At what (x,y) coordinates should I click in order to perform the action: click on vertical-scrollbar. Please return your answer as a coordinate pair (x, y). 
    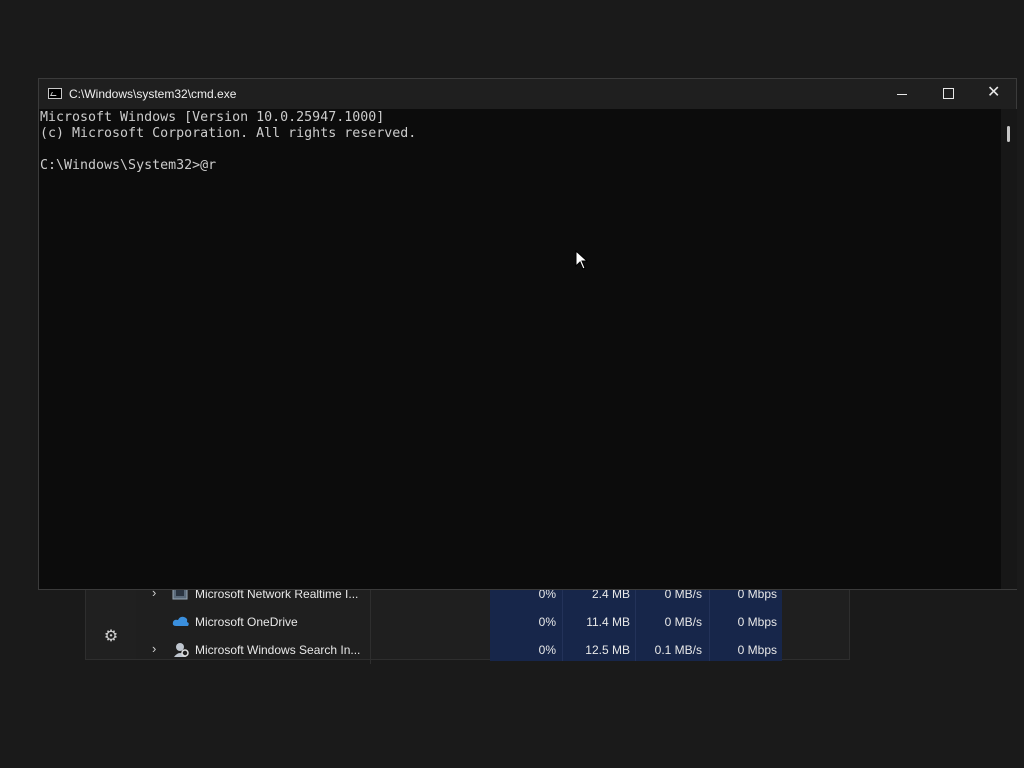
    Looking at the image, I should click on (1009, 349).